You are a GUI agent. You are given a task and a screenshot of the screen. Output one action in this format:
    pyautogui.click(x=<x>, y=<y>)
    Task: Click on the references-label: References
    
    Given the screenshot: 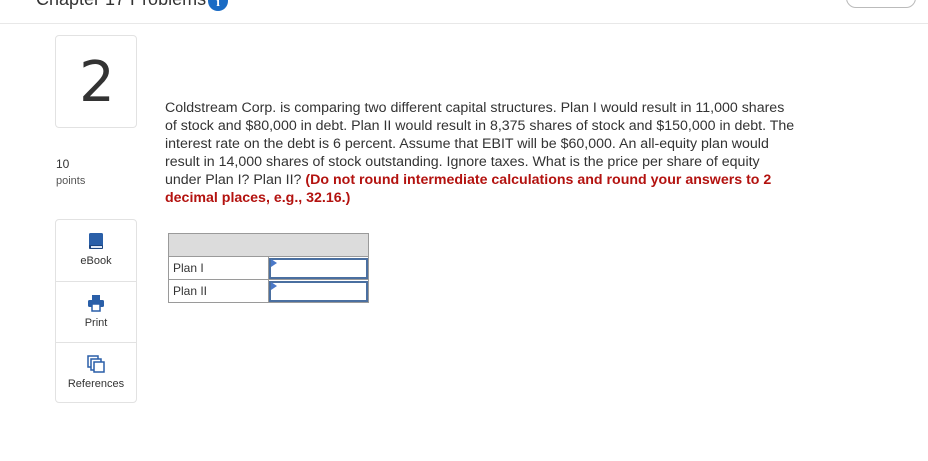 What is the action you would take?
    pyautogui.click(x=96, y=384)
    